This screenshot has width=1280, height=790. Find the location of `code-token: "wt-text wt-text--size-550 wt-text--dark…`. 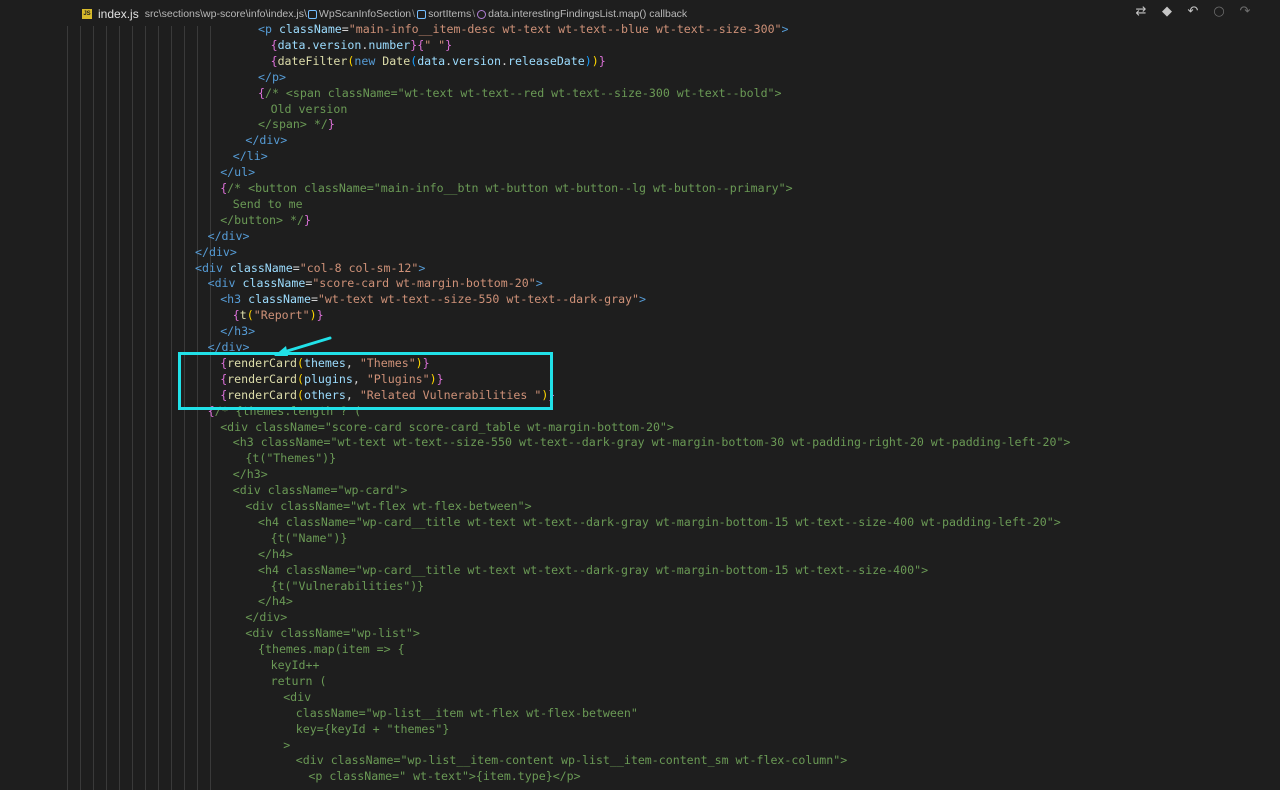

code-token: "wt-text wt-text--size-550 wt-text--dark… is located at coordinates (478, 299).